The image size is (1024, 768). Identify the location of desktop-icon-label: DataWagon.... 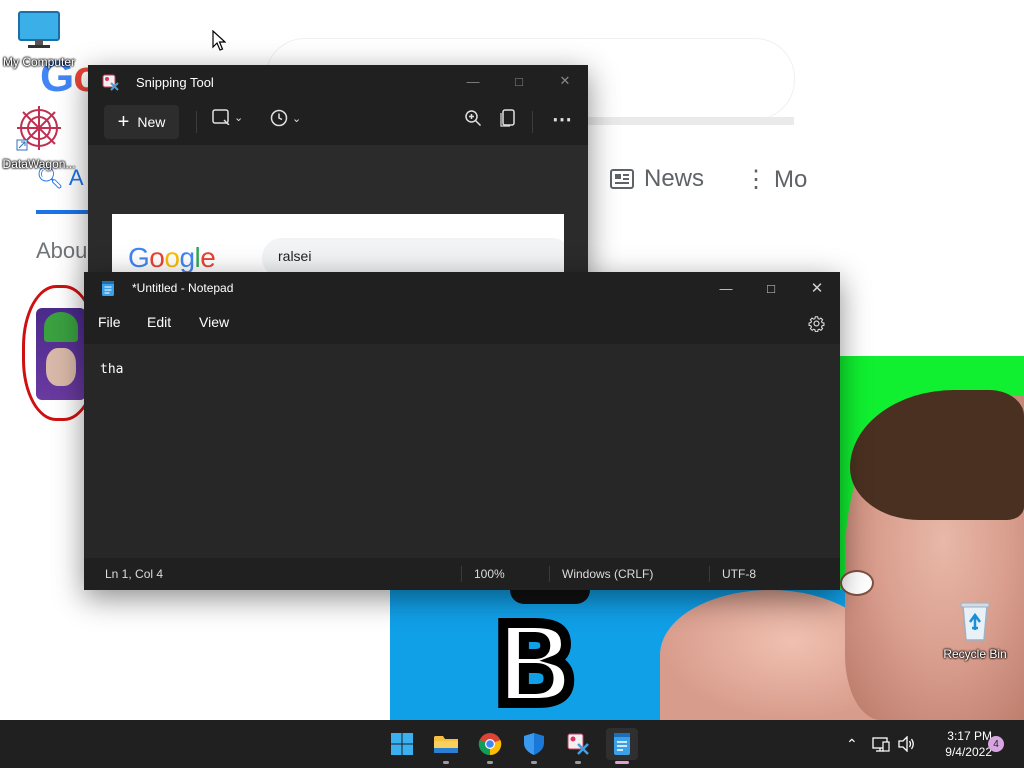
(39, 164).